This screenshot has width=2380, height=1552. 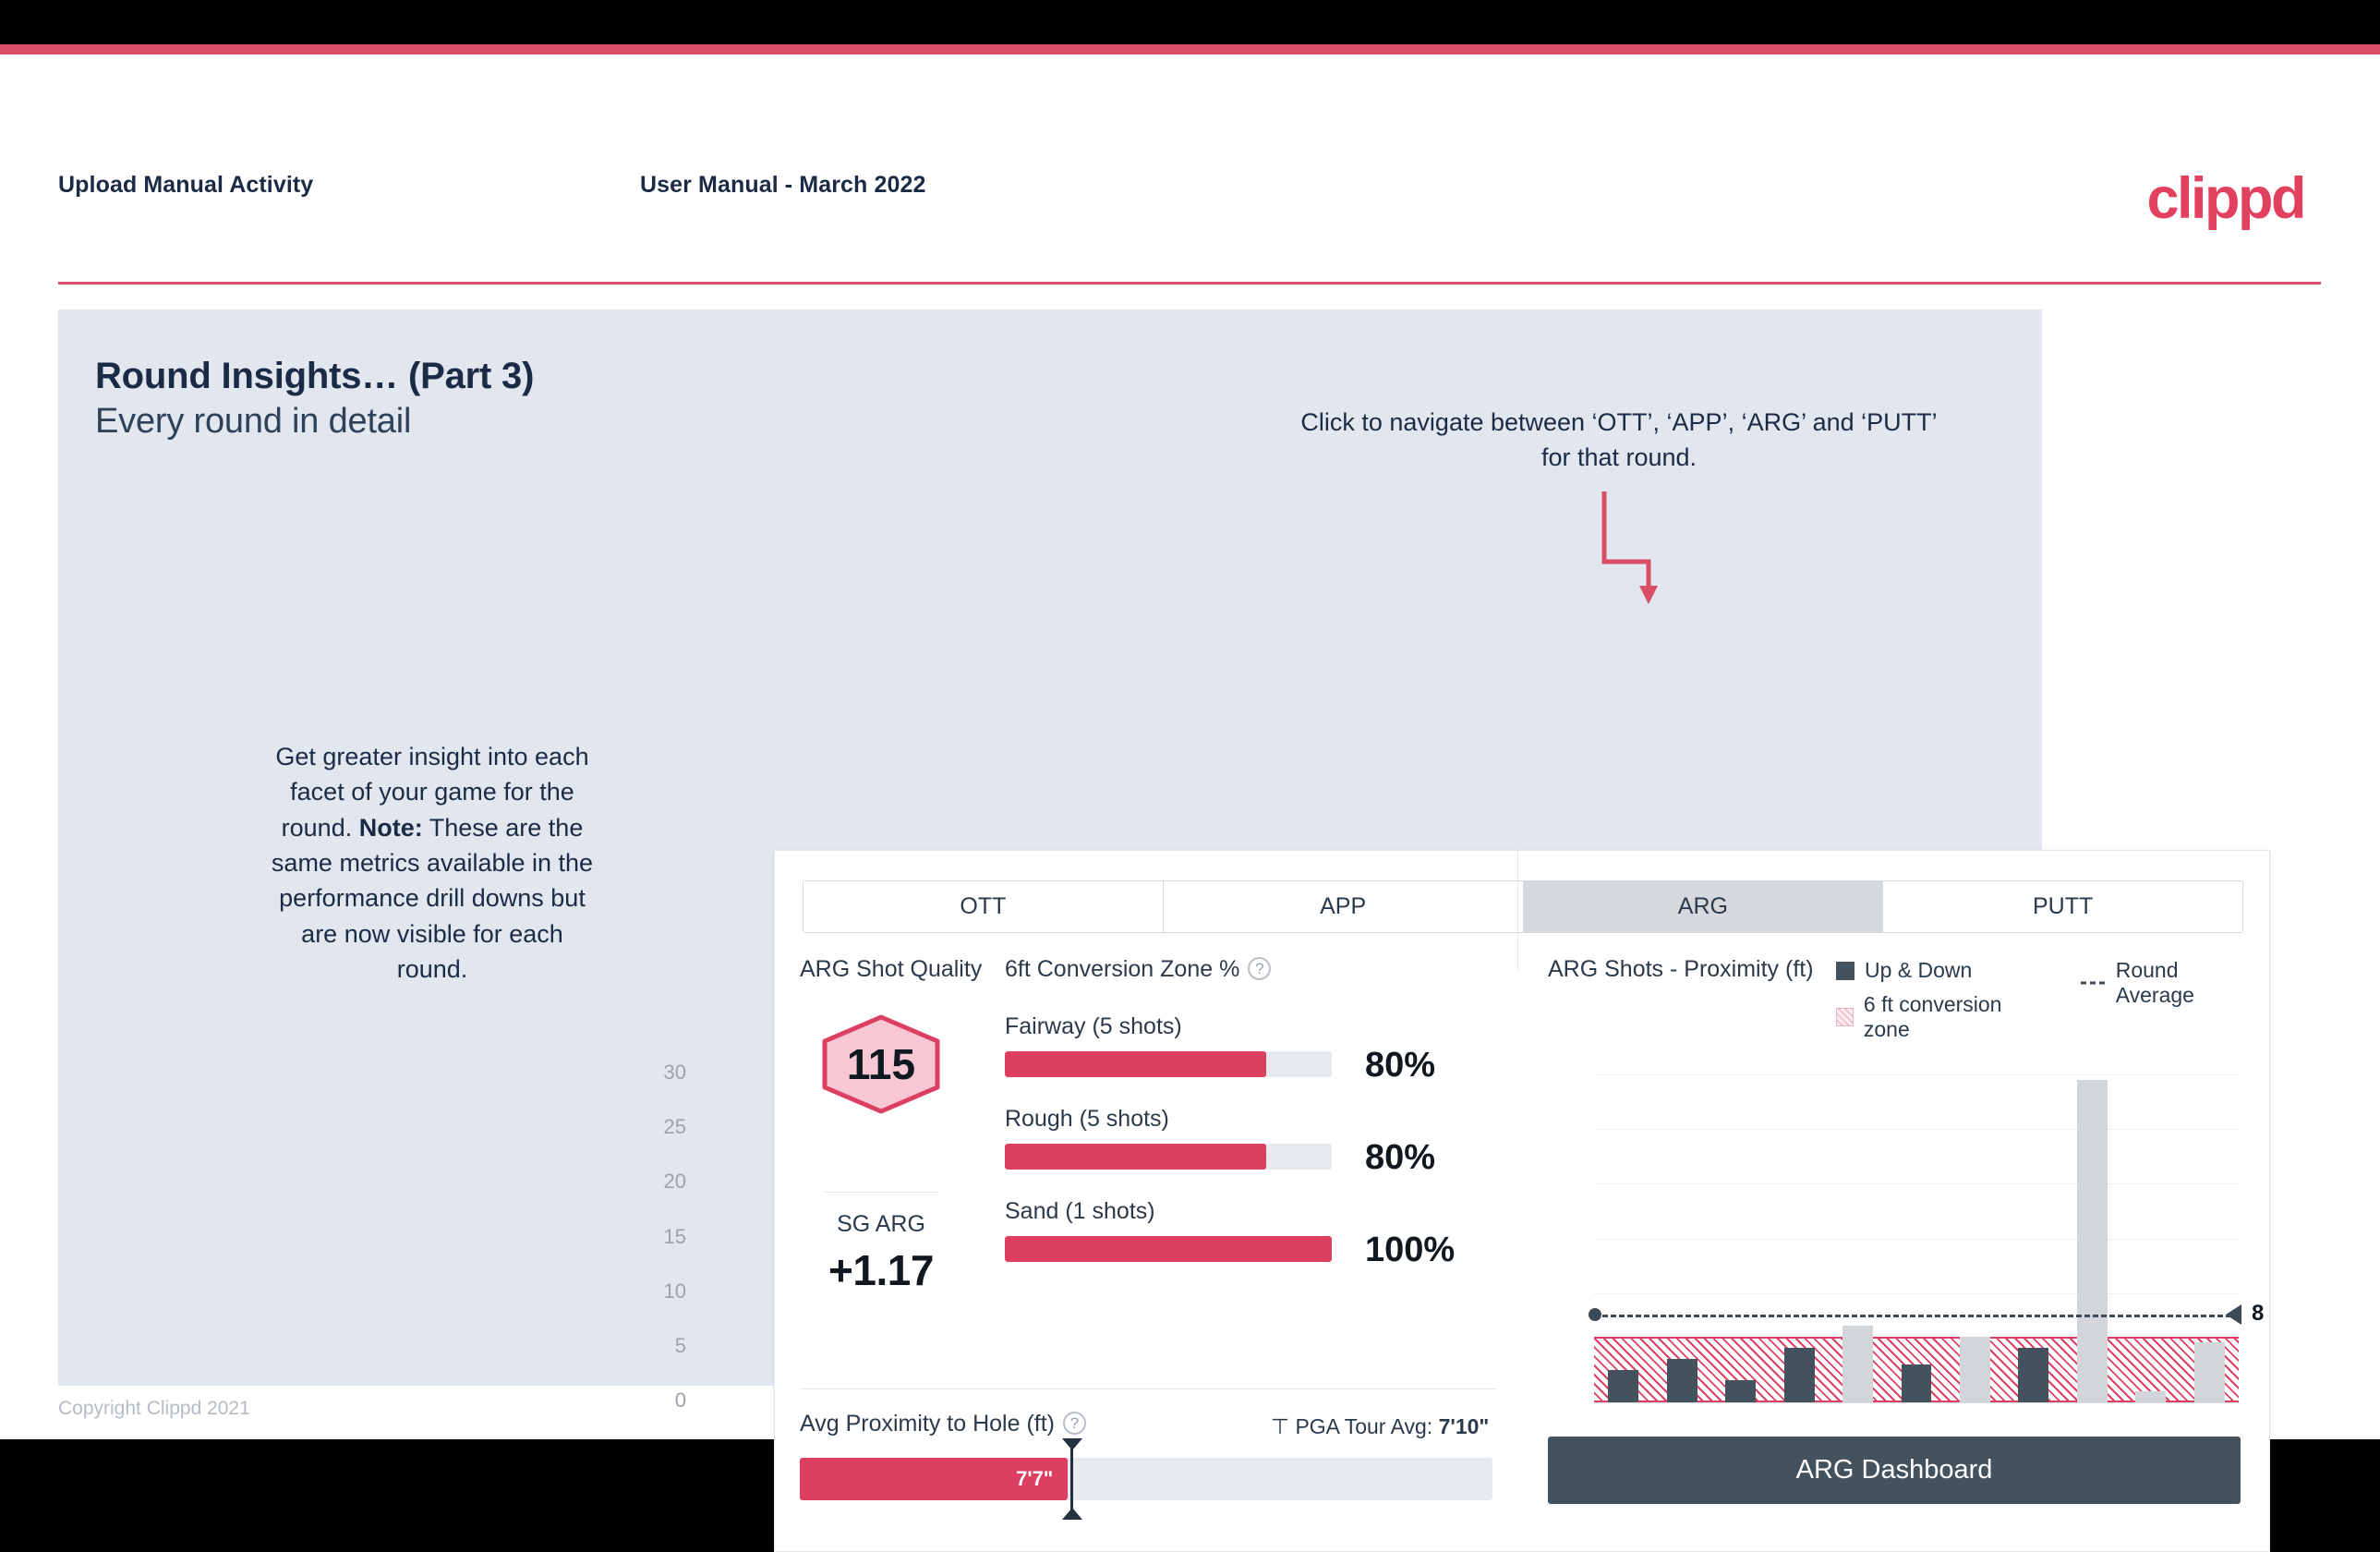 I want to click on legend-label-up-and-down: Up & Down, so click(x=1919, y=970).